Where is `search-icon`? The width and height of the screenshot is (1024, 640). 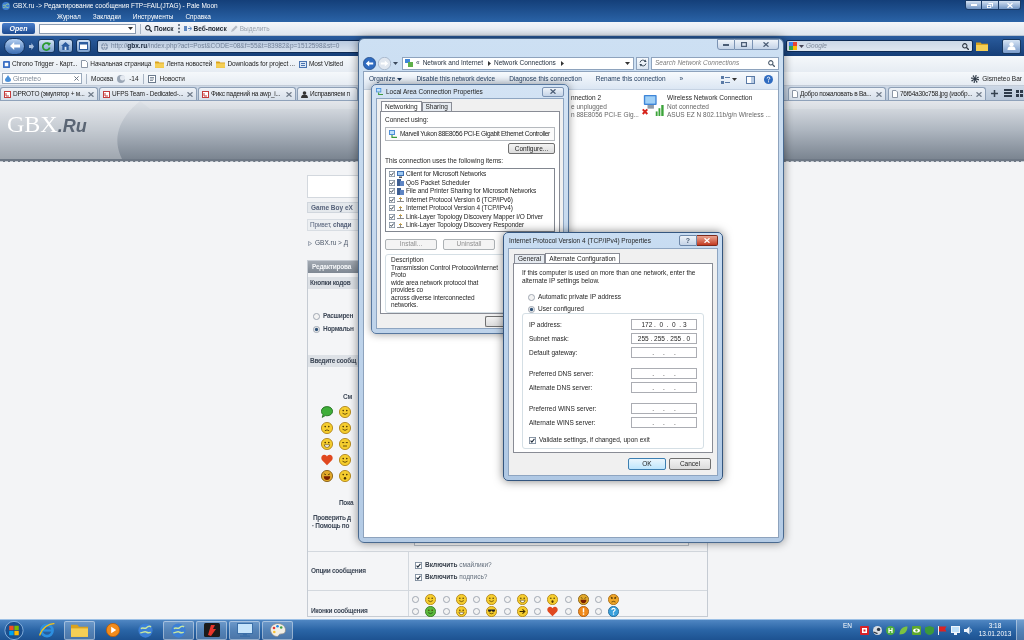 search-icon is located at coordinates (148, 28).